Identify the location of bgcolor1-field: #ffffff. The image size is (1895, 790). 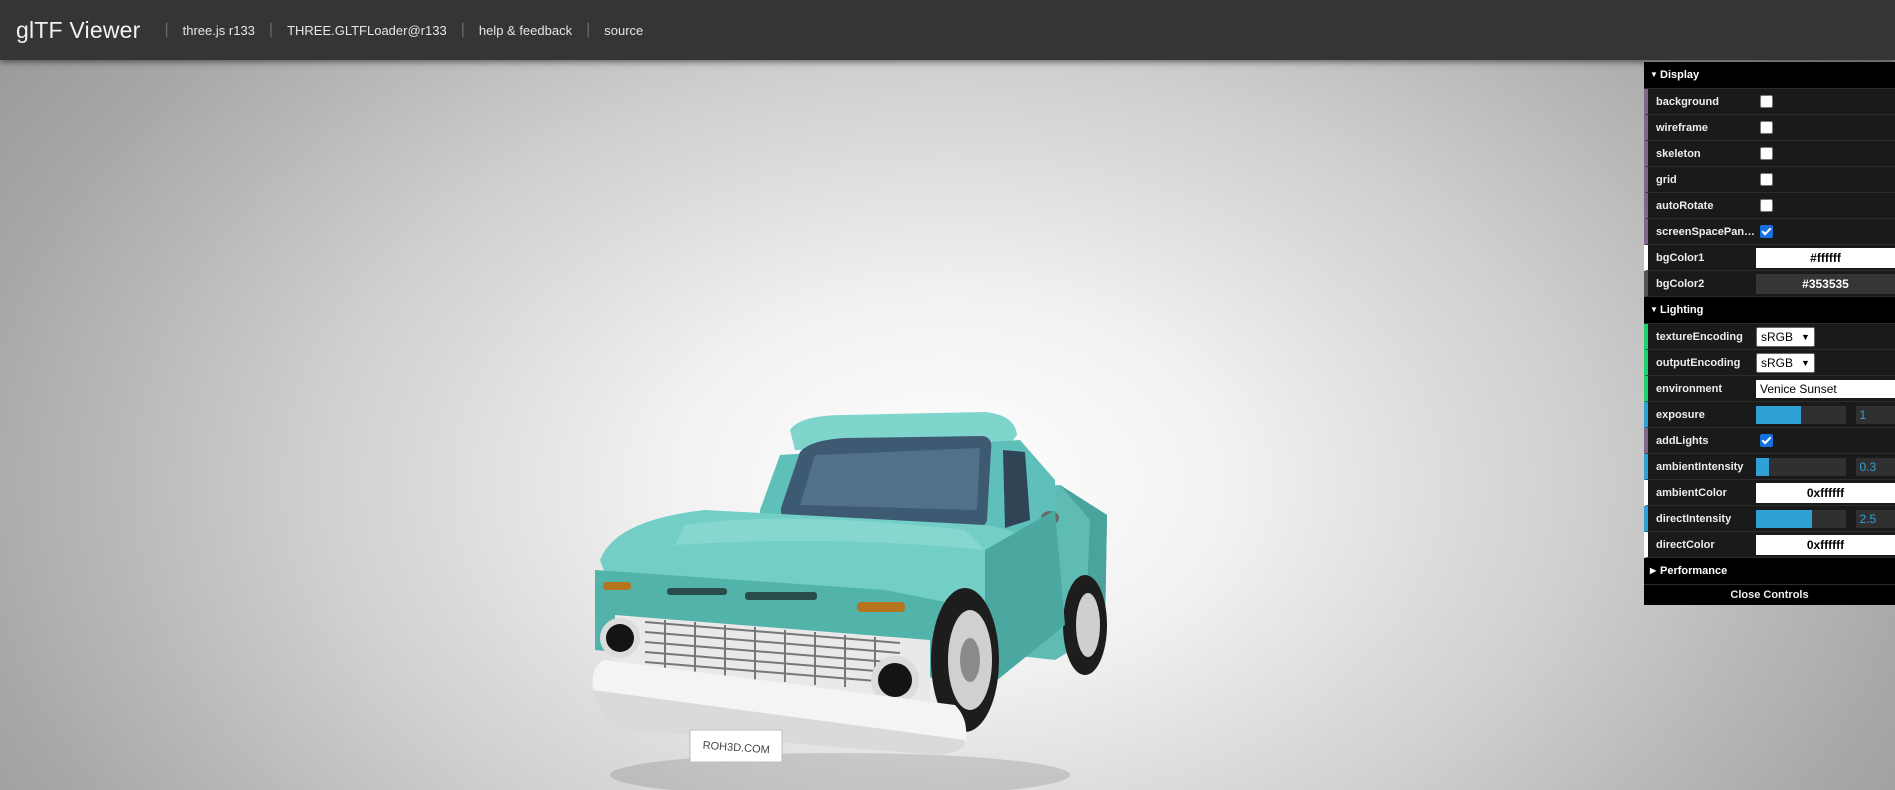
(1825, 257).